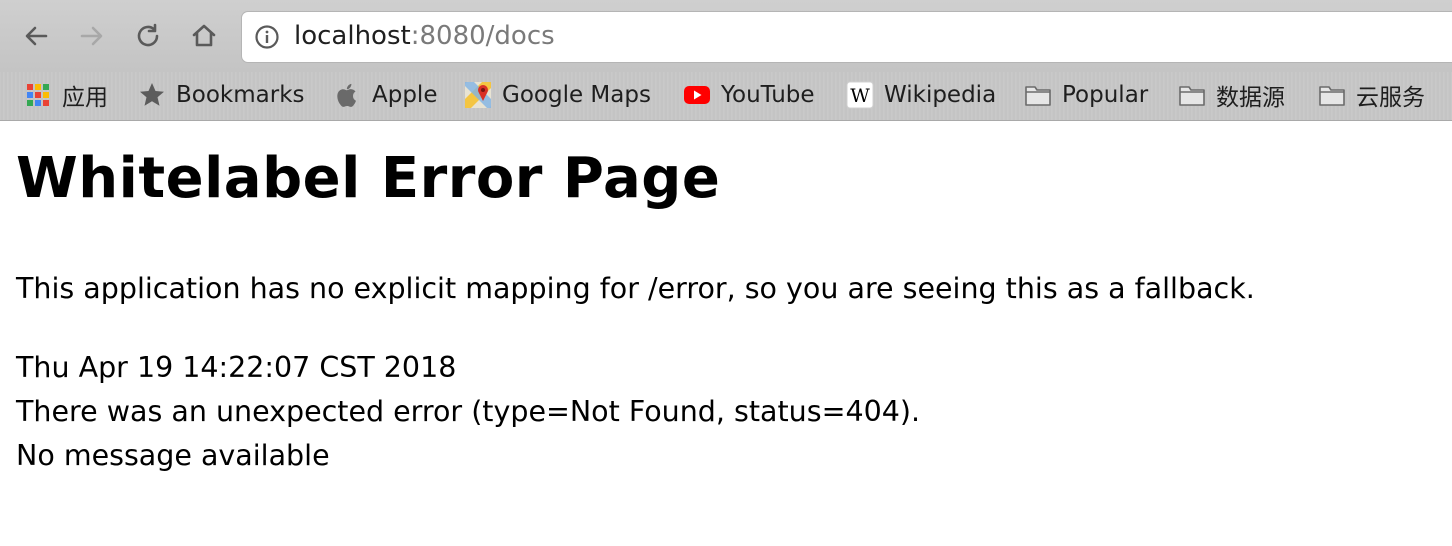  I want to click on bookmark-google-maps: Google Maps, so click(557, 95).